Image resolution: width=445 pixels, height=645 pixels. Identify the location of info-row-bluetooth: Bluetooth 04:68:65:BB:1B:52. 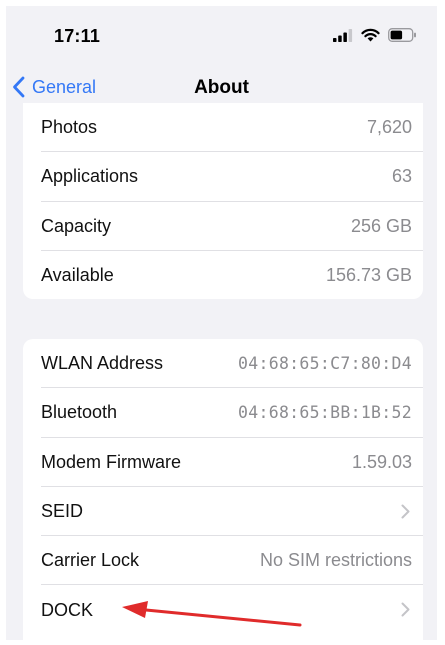
(223, 413).